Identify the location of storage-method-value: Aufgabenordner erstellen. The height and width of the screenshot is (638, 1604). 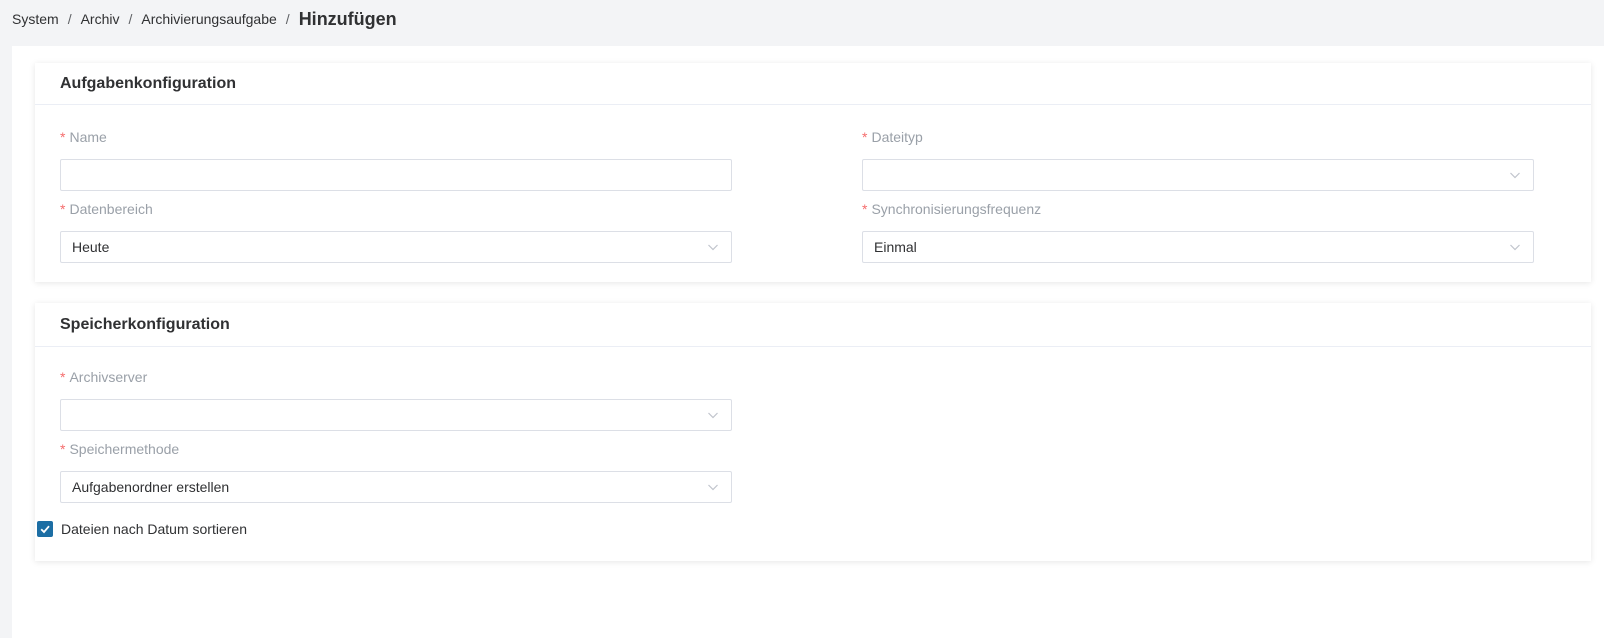
(151, 487).